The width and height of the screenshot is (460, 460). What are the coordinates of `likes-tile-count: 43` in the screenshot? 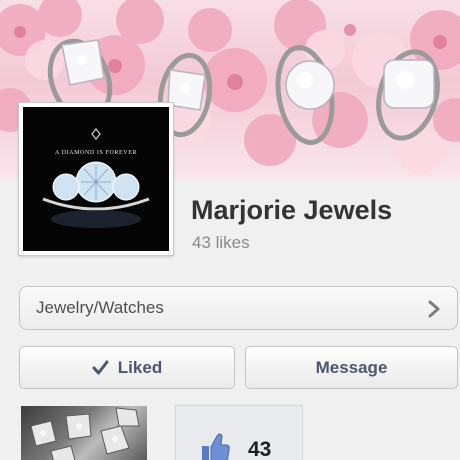 It's located at (260, 449).